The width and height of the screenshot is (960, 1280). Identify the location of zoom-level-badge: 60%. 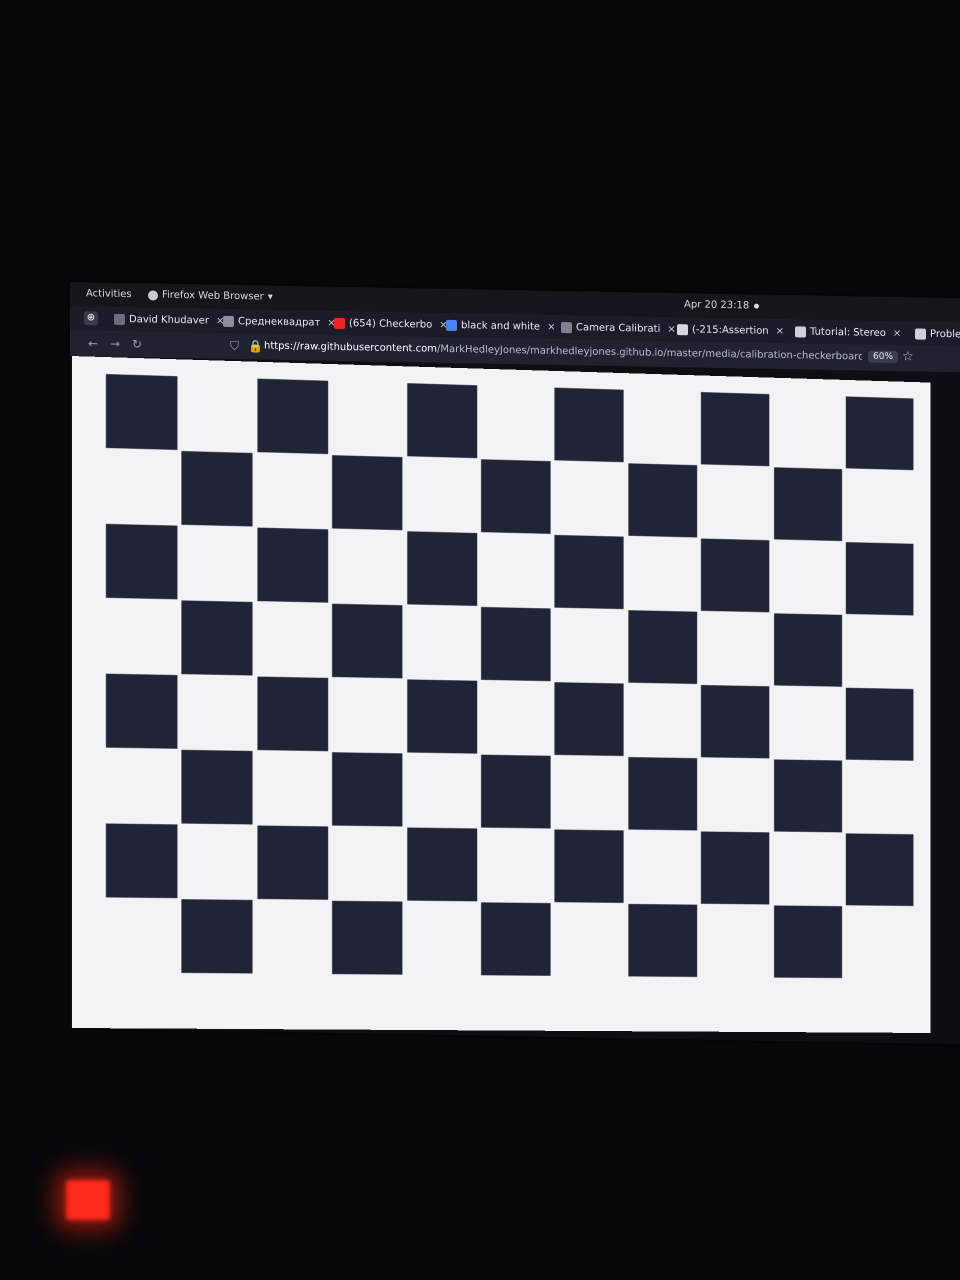
(883, 357).